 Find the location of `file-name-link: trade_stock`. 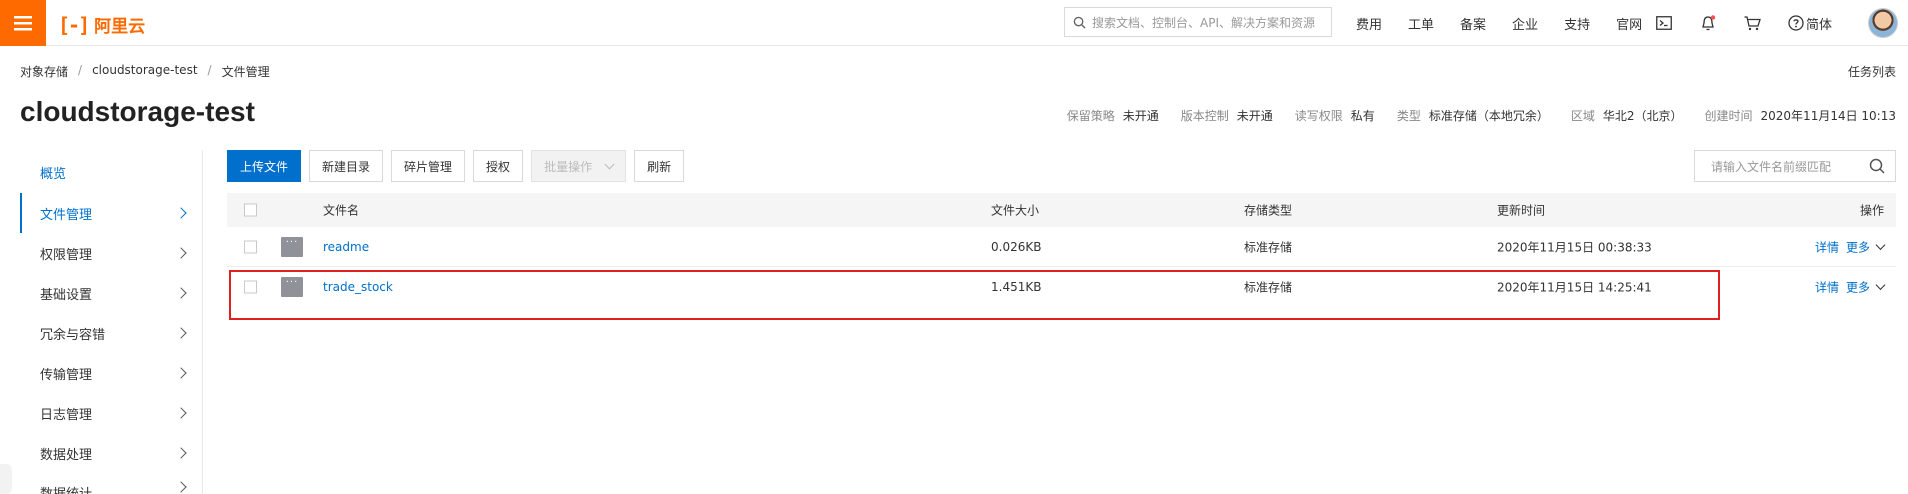

file-name-link: trade_stock is located at coordinates (358, 287).